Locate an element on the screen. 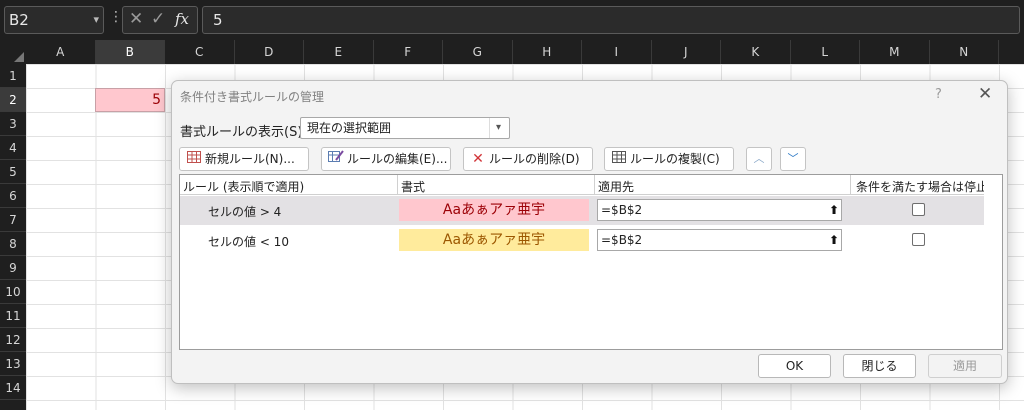 Image resolution: width=1024 pixels, height=410 pixels. col-stop-header: 条件を満たす場合は停止 is located at coordinates (922, 187).